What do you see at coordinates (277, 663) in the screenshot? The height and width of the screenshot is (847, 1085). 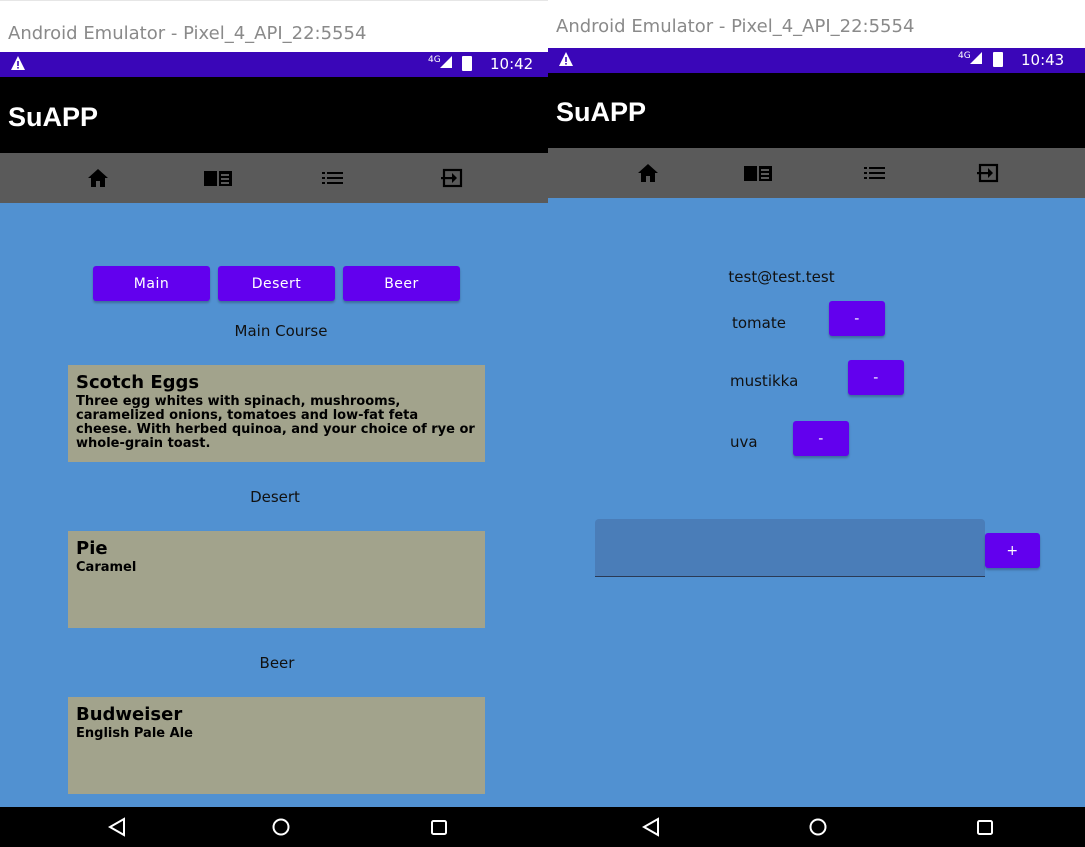 I see `section-heading: Beer` at bounding box center [277, 663].